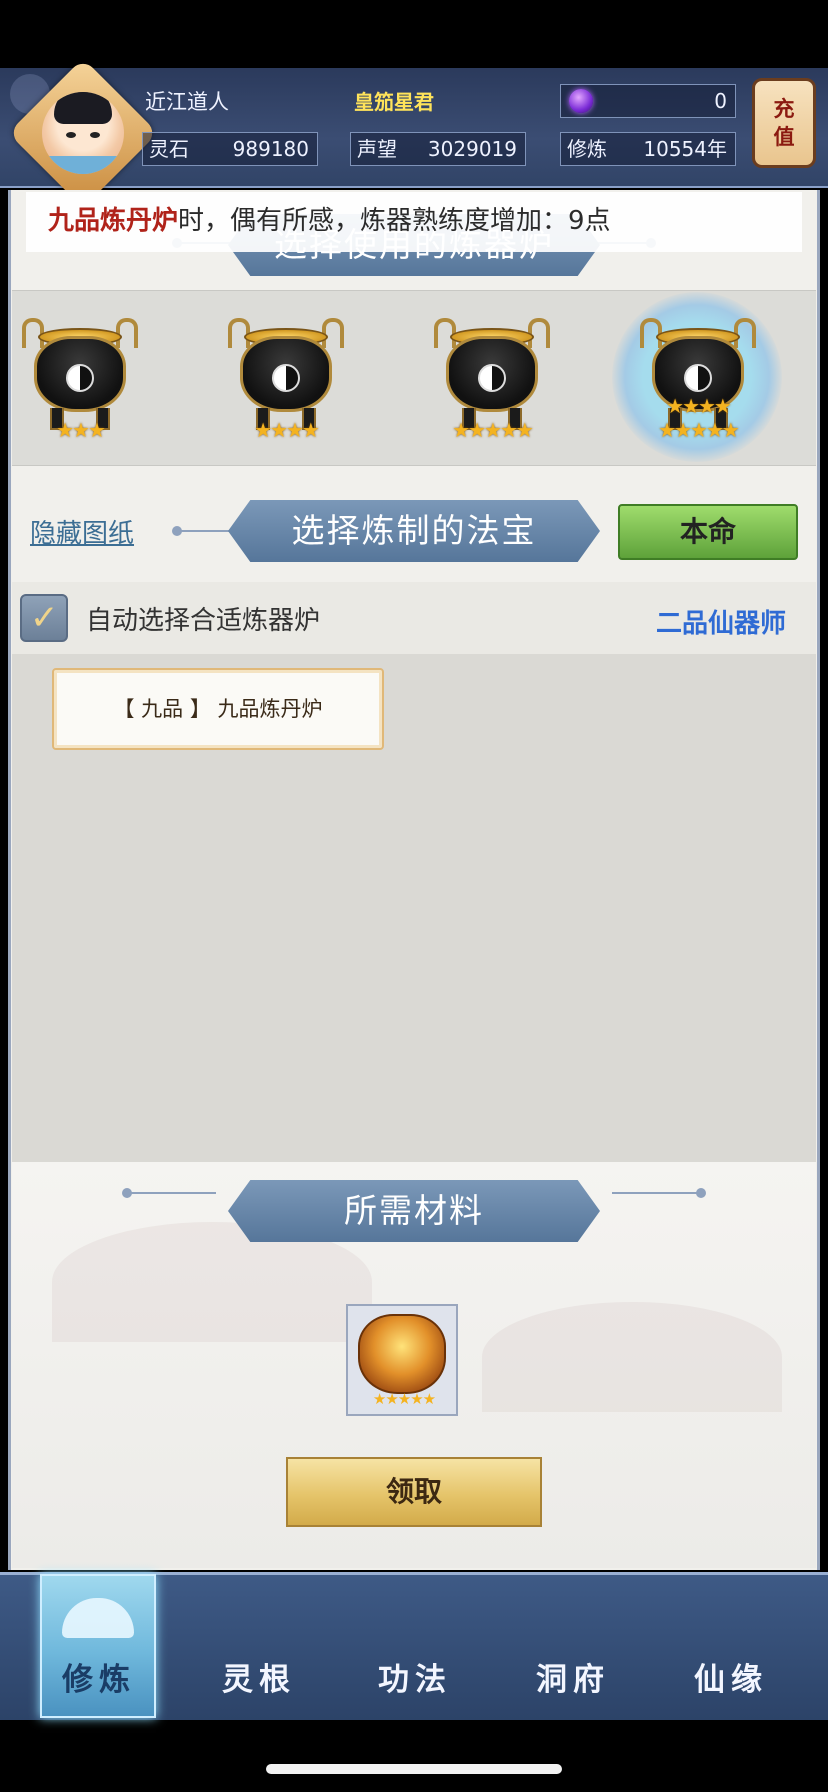  I want to click on notice-banner: 九品炼丹炉时，偶有所感，炼器熟练度增加：9点, so click(414, 222).